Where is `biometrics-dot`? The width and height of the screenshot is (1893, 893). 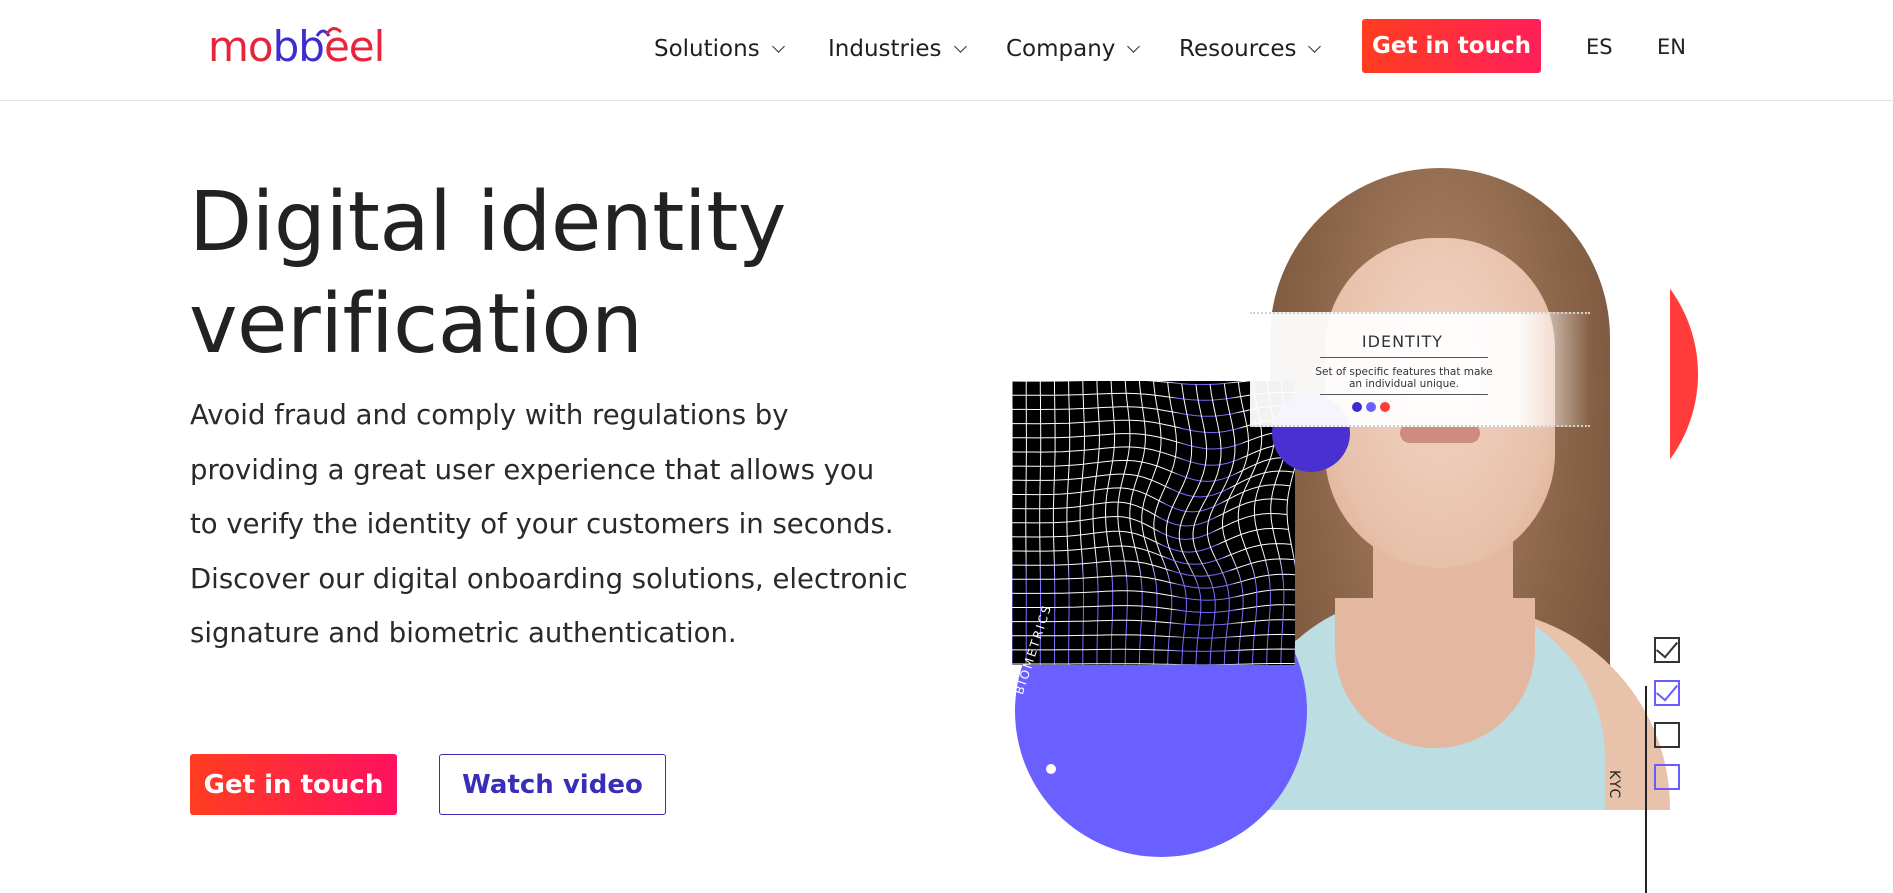
biometrics-dot is located at coordinates (1051, 769).